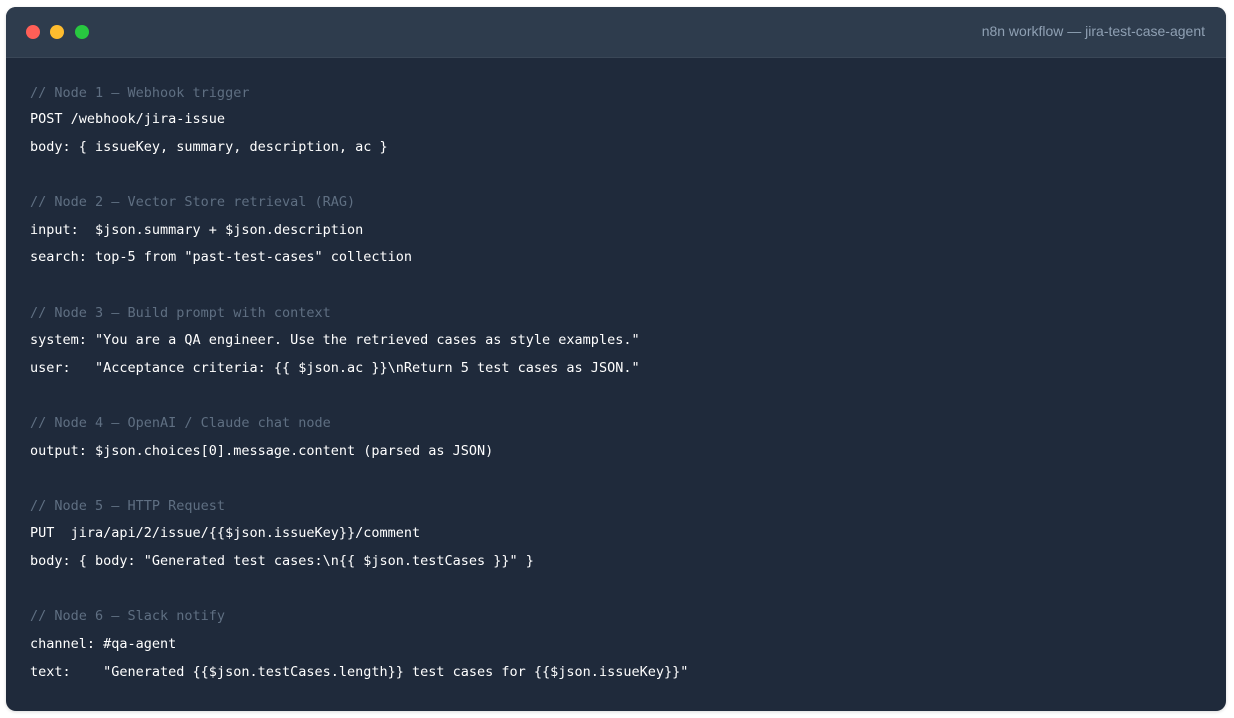 The image size is (1234, 718). What do you see at coordinates (128, 119) in the screenshot?
I see `code-line: POST /webhook/jira-issue` at bounding box center [128, 119].